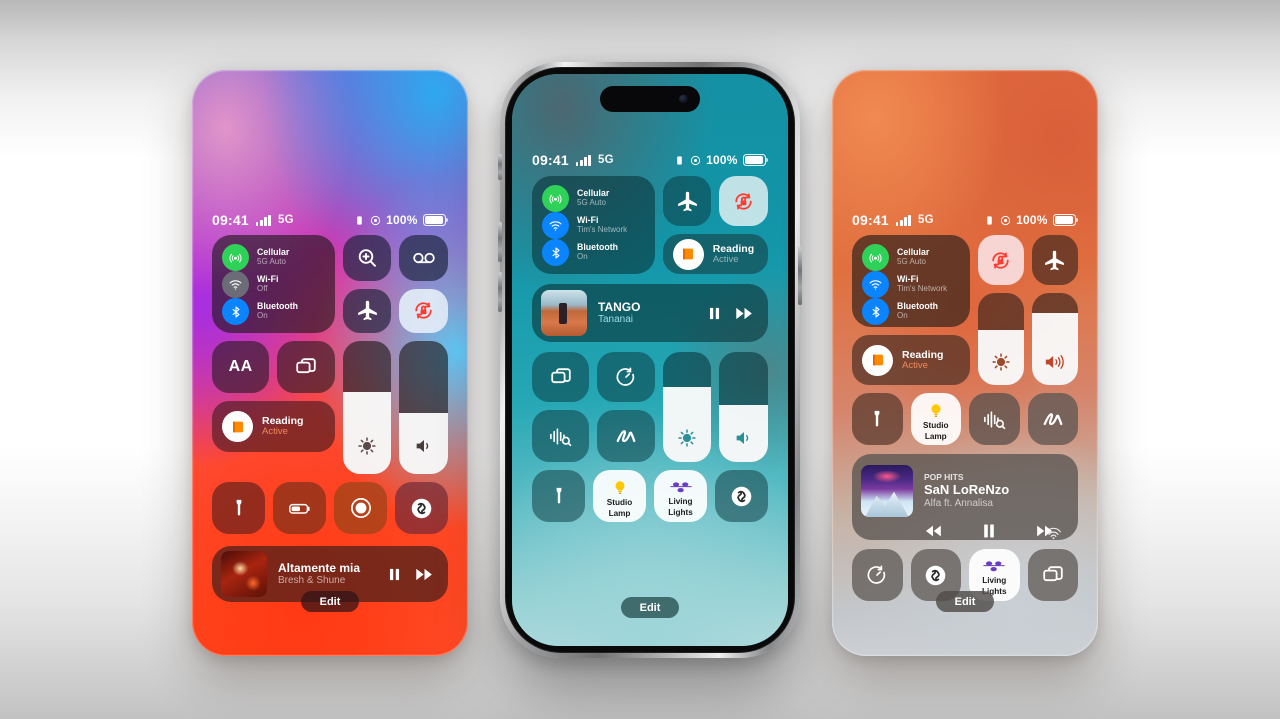 The image size is (1280, 719). I want to click on living-lights-tile: Living Lights, so click(680, 496).